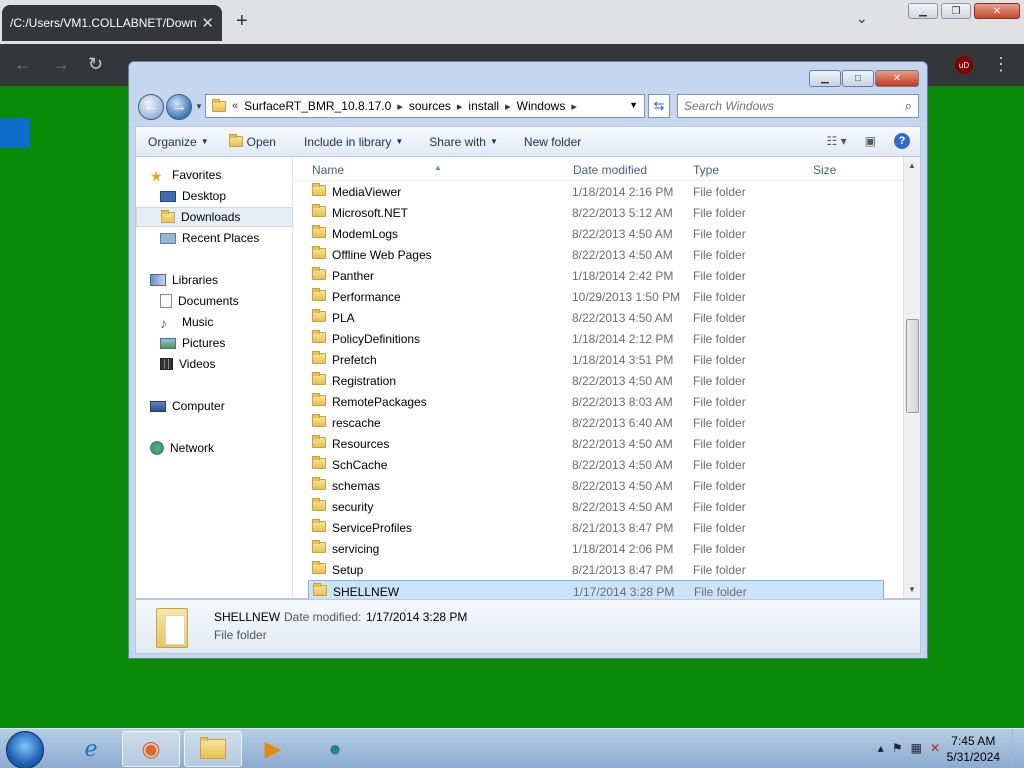  Describe the element at coordinates (228, 448) in the screenshot. I see `nav-network: Network` at that location.